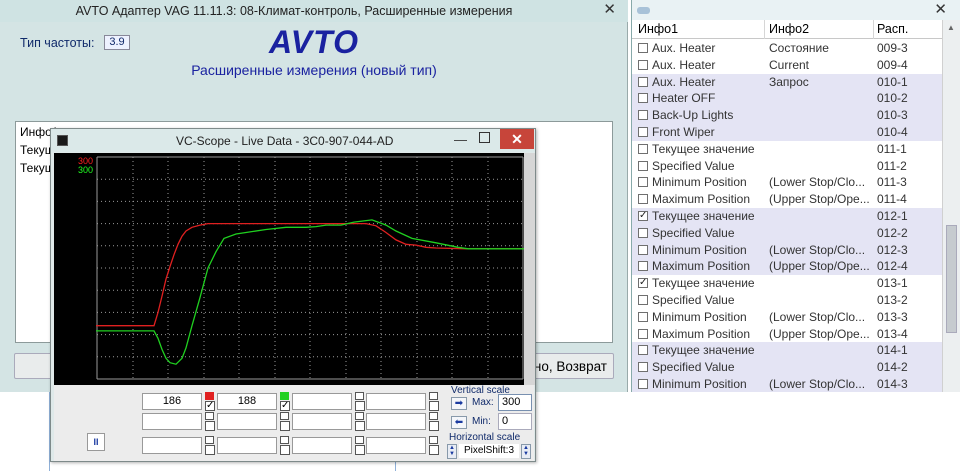 The width and height of the screenshot is (960, 471). Describe the element at coordinates (787, 300) in the screenshot. I see `table-row: Specified Value 013-2` at that location.